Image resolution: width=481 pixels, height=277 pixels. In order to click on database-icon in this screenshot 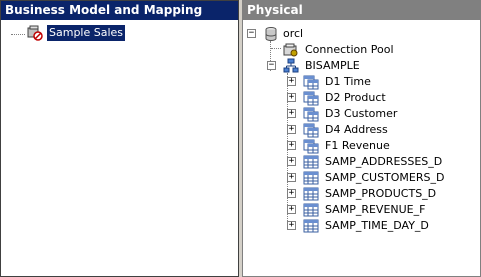, I will do `click(271, 34)`.